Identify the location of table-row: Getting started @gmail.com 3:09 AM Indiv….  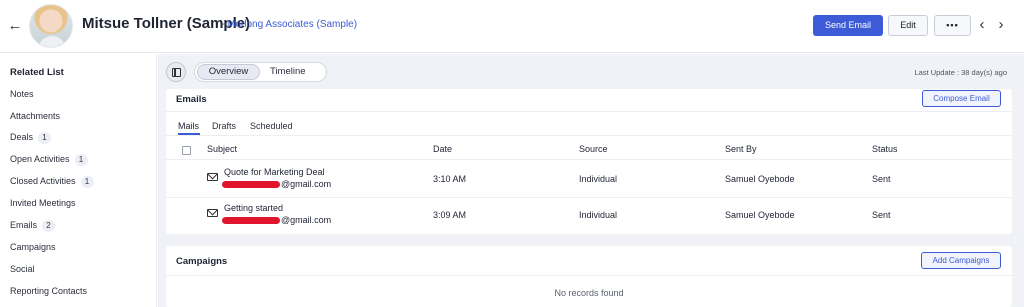
(589, 215).